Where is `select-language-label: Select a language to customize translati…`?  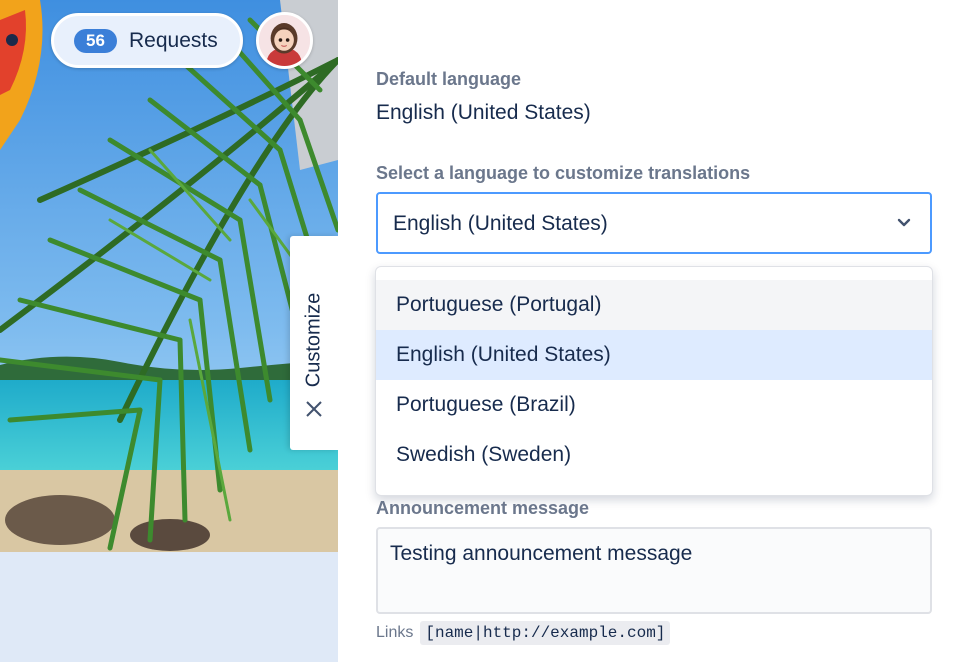
select-language-label: Select a language to customize translati… is located at coordinates (563, 173).